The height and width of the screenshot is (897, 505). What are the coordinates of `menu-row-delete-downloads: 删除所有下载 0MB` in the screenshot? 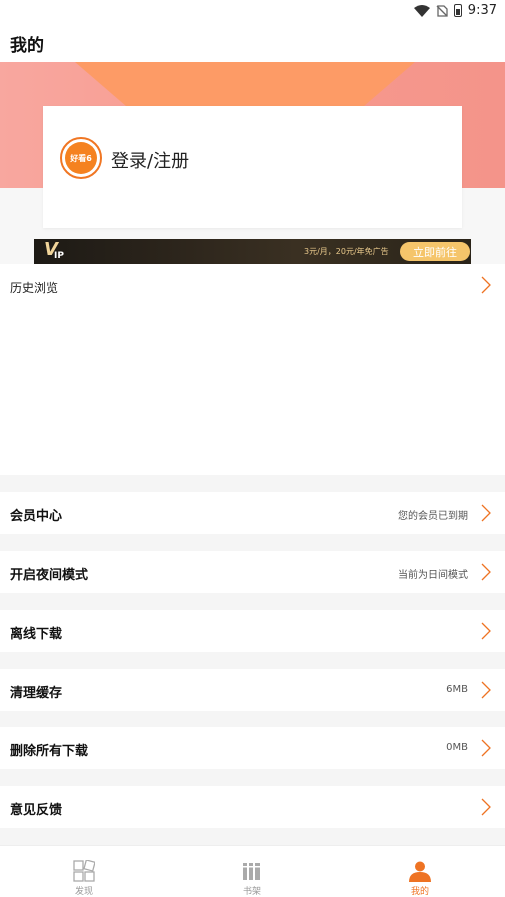 It's located at (252, 748).